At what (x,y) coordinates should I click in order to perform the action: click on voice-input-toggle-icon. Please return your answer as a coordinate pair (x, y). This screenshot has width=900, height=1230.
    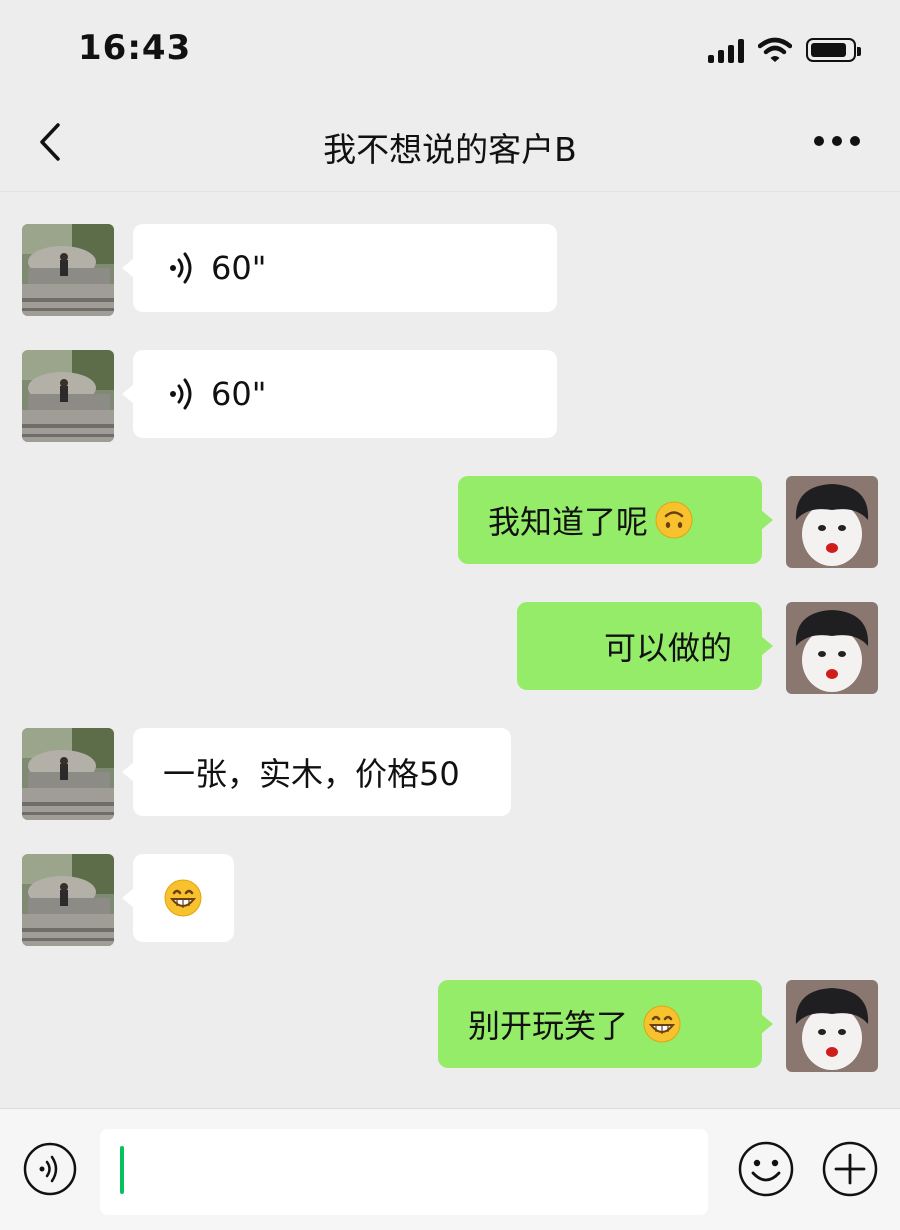
    Looking at the image, I should click on (50, 1169).